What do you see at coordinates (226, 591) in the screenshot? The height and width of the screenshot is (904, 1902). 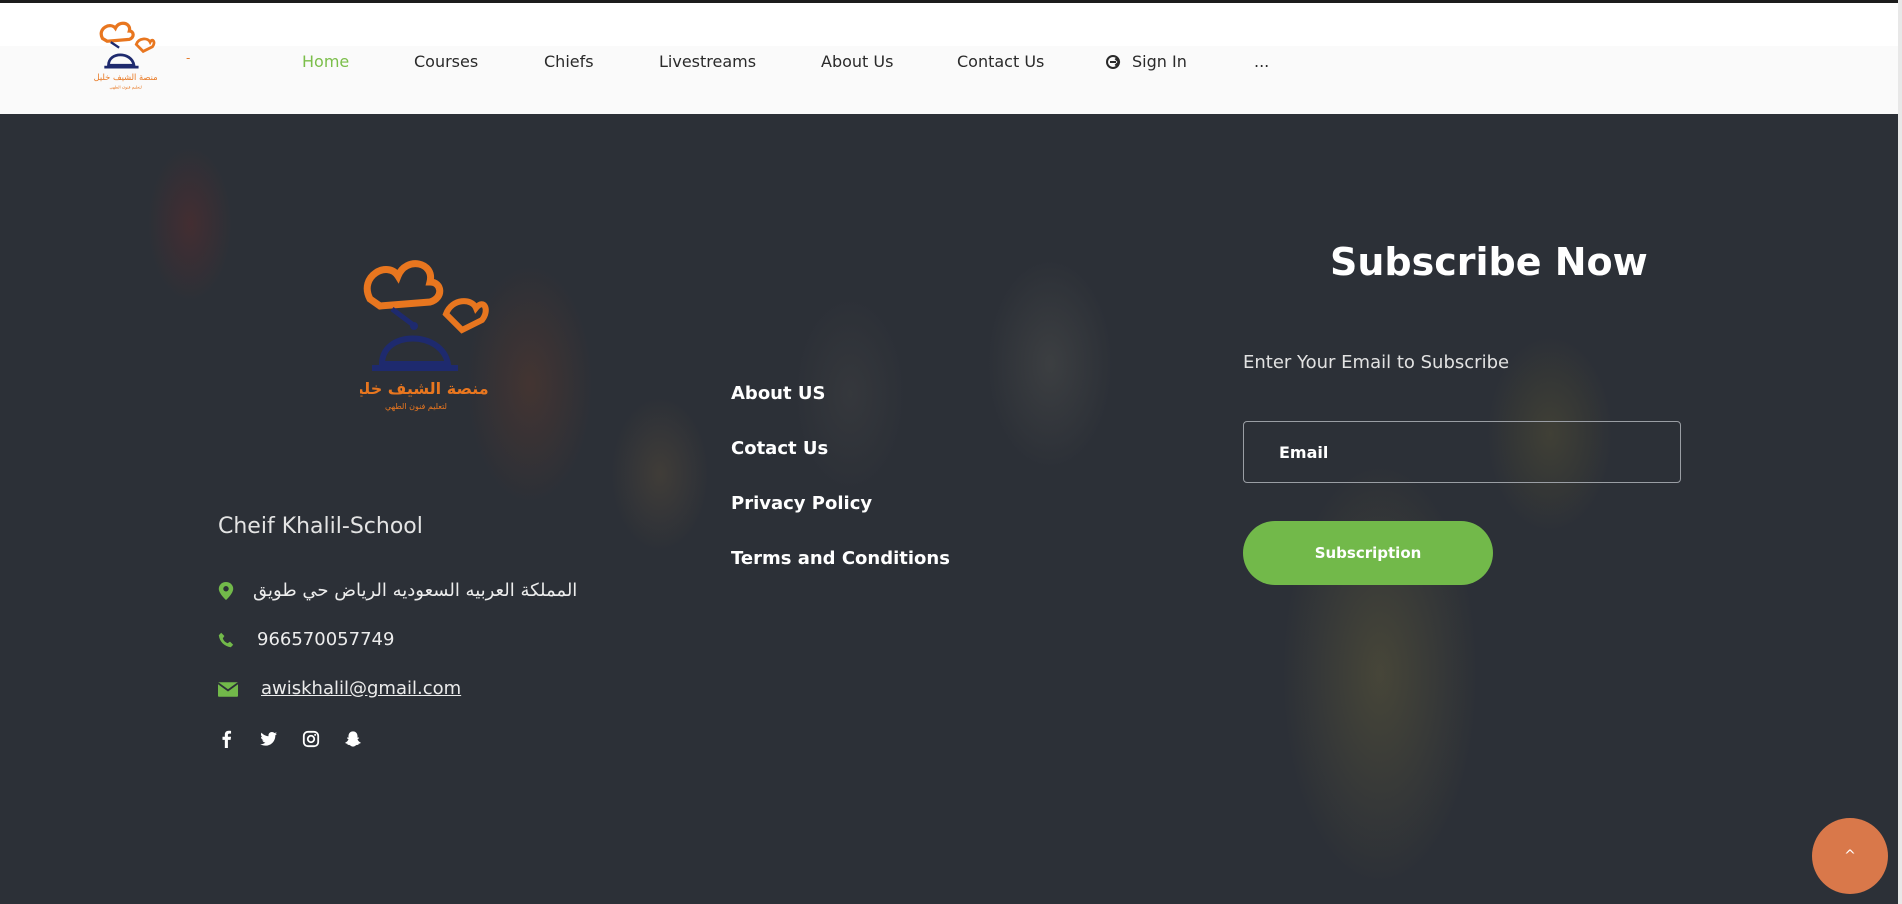 I see `map-marker-icon` at bounding box center [226, 591].